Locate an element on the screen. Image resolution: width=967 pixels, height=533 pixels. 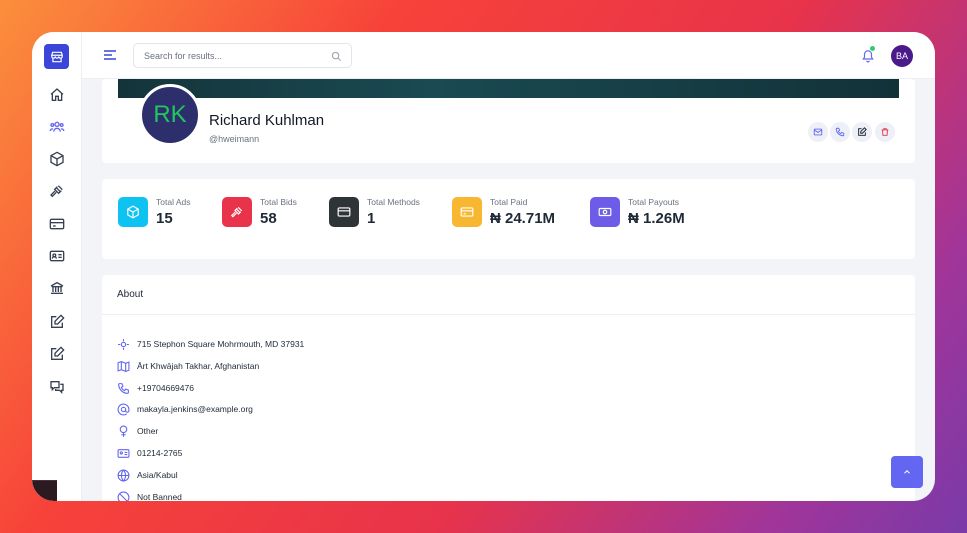
edit-profile-button is located at coordinates (862, 132).